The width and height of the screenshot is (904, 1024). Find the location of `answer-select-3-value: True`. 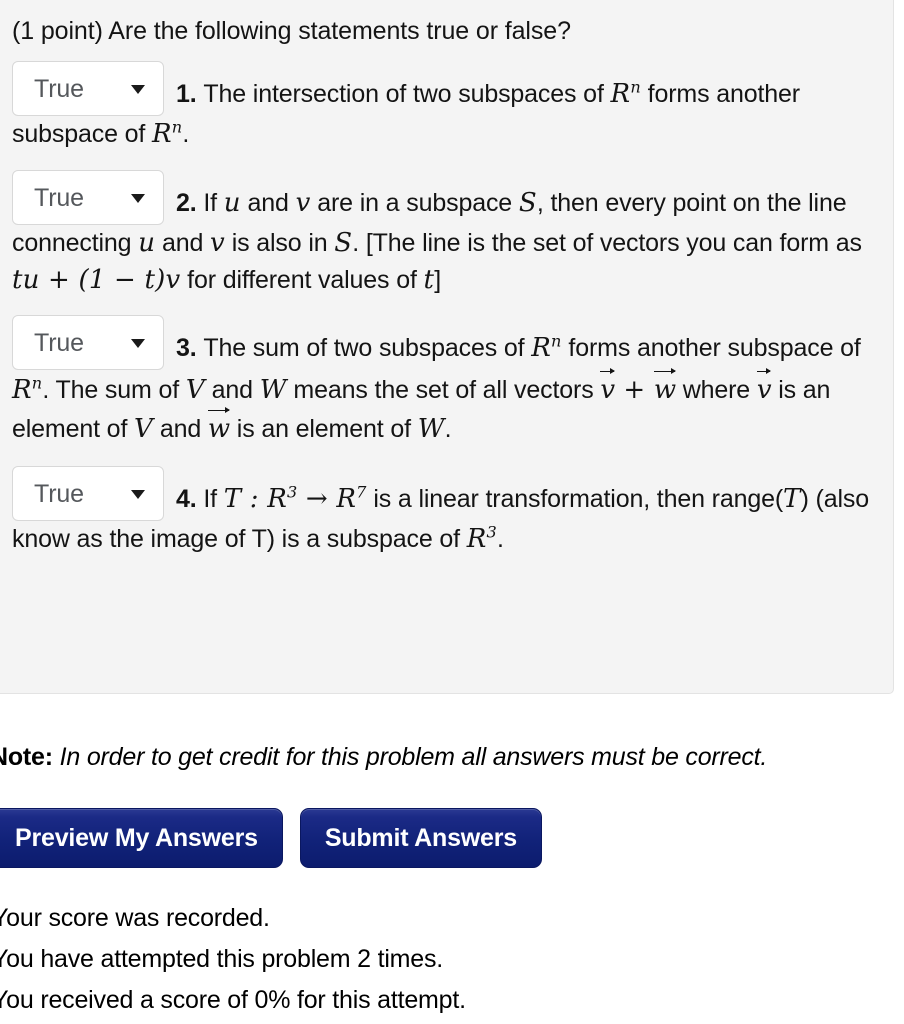

answer-select-3-value: True is located at coordinates (59, 342).